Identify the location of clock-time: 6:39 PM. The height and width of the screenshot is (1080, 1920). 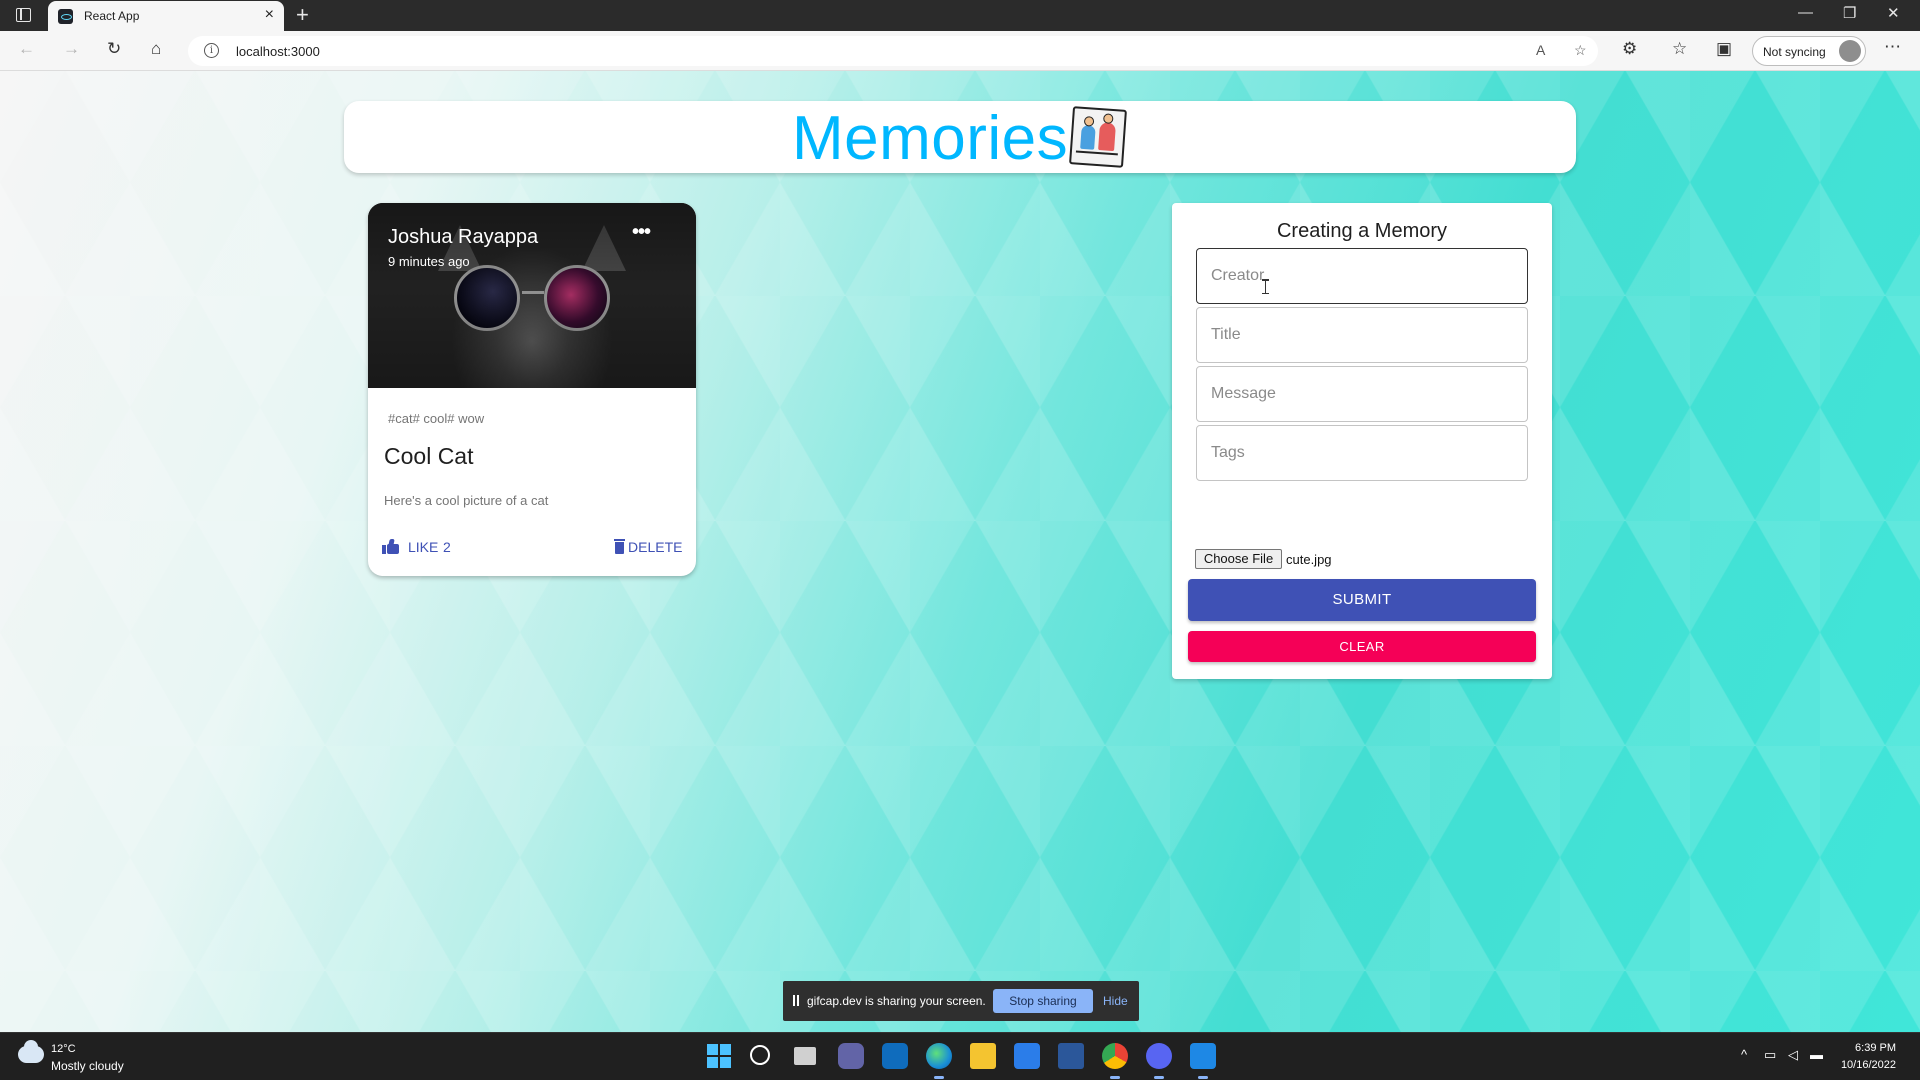
(1869, 1048).